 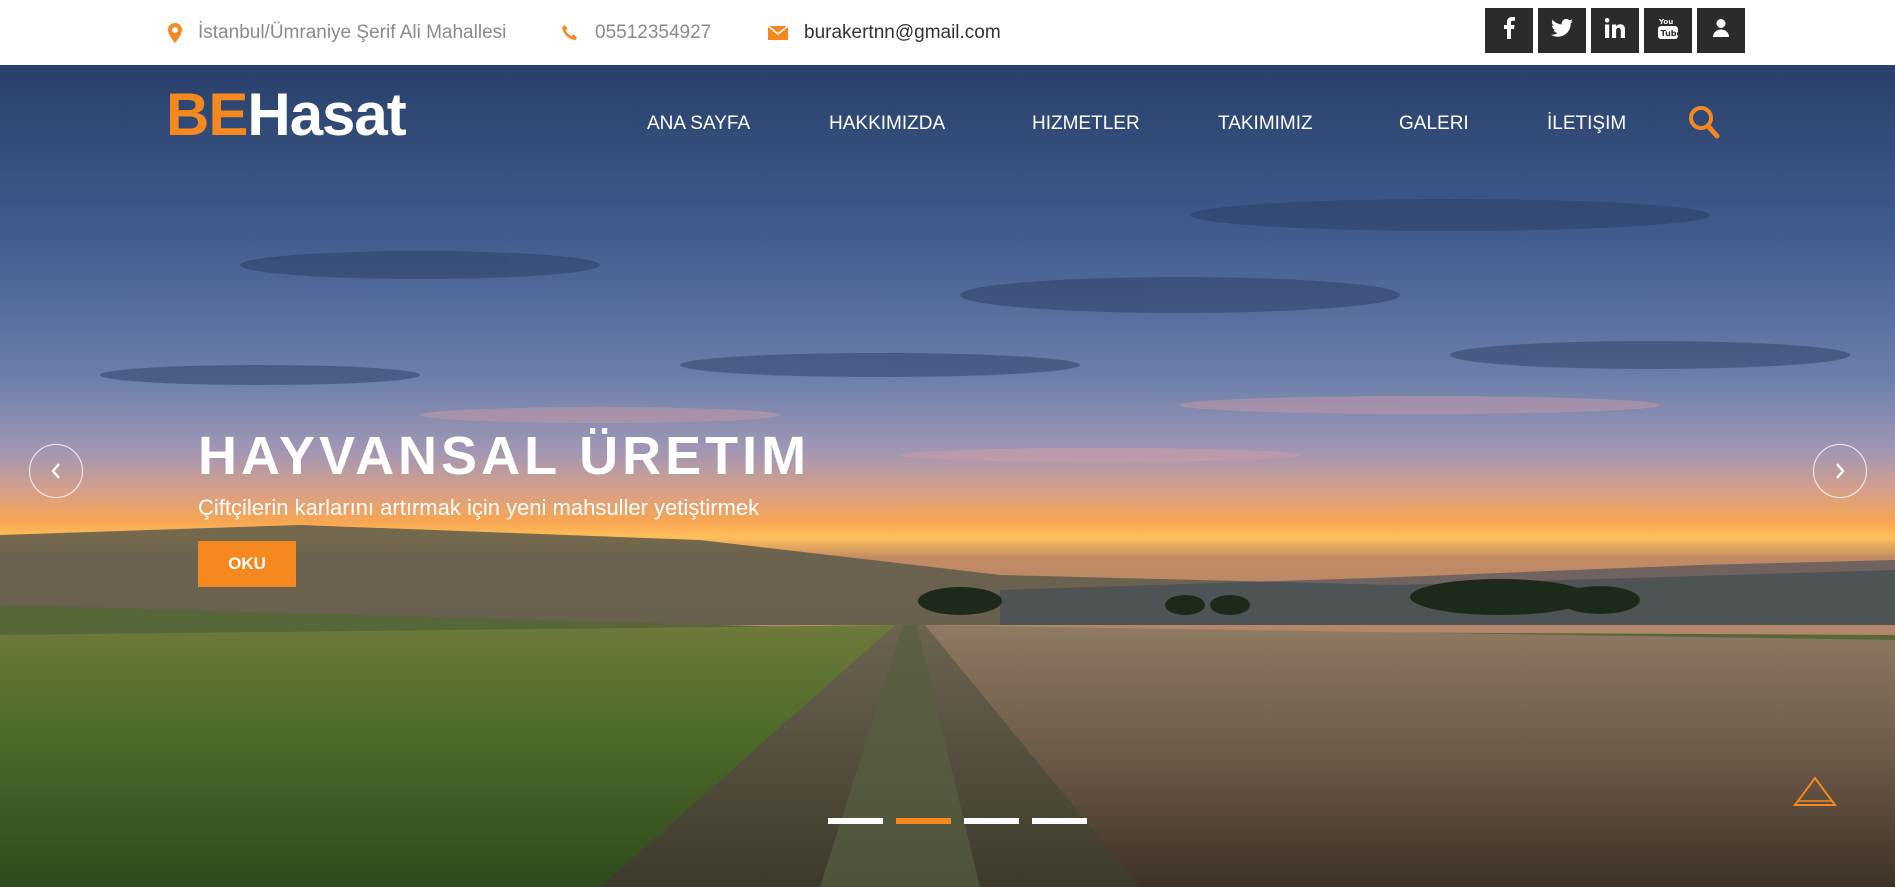 I want to click on chevron-left-icon, so click(x=56, y=471).